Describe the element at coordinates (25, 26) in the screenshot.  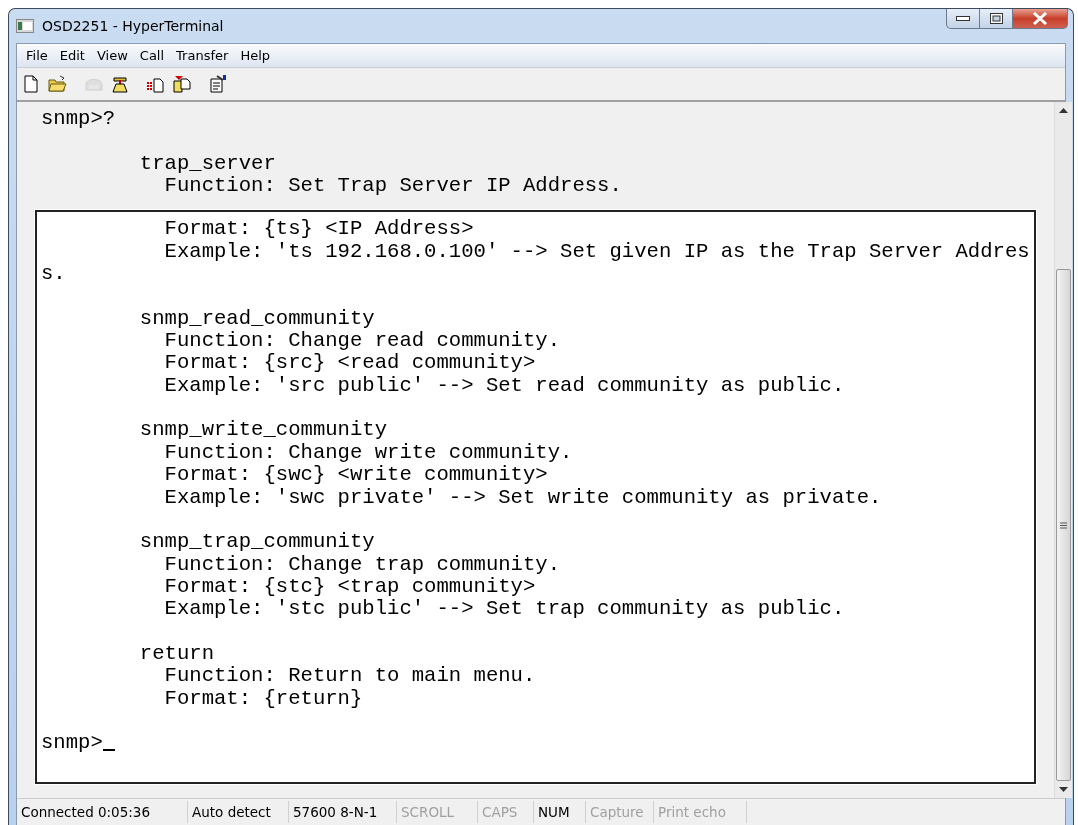
I see `terminal-app-icon` at that location.